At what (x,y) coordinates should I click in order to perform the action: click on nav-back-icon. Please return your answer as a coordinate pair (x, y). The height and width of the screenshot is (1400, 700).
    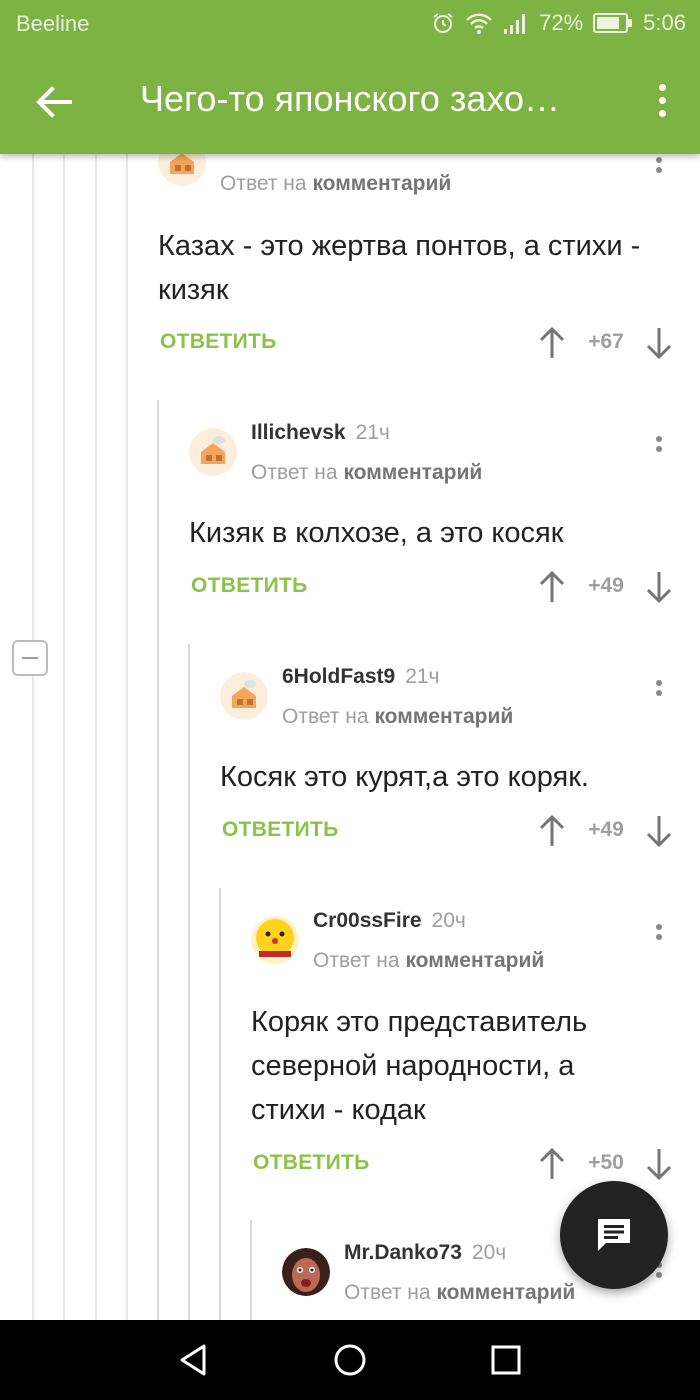
    Looking at the image, I should click on (194, 1360).